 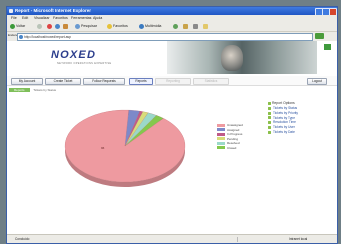 What do you see at coordinates (232, 147) in the screenshot?
I see `legend-label: Closed` at bounding box center [232, 147].